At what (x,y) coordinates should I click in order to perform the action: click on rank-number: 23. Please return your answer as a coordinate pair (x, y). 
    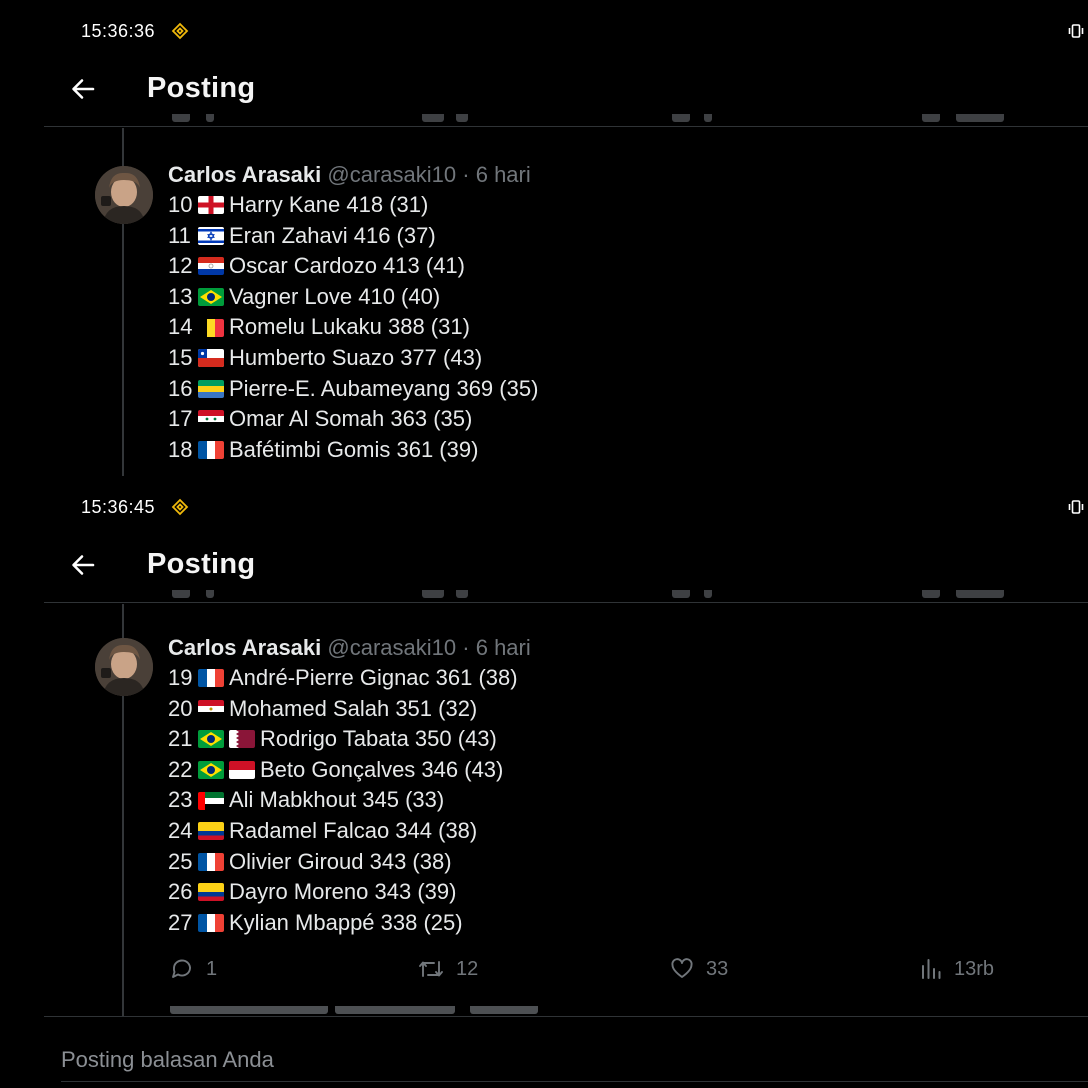
    Looking at the image, I should click on (180, 800).